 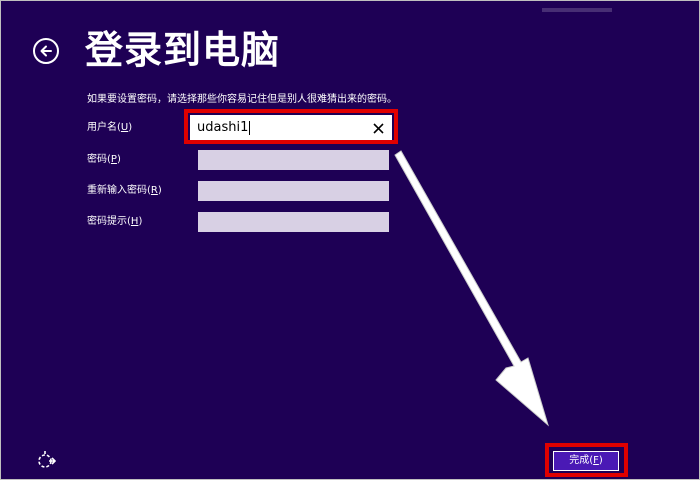 I want to click on password-label: 密码(P), so click(x=104, y=159).